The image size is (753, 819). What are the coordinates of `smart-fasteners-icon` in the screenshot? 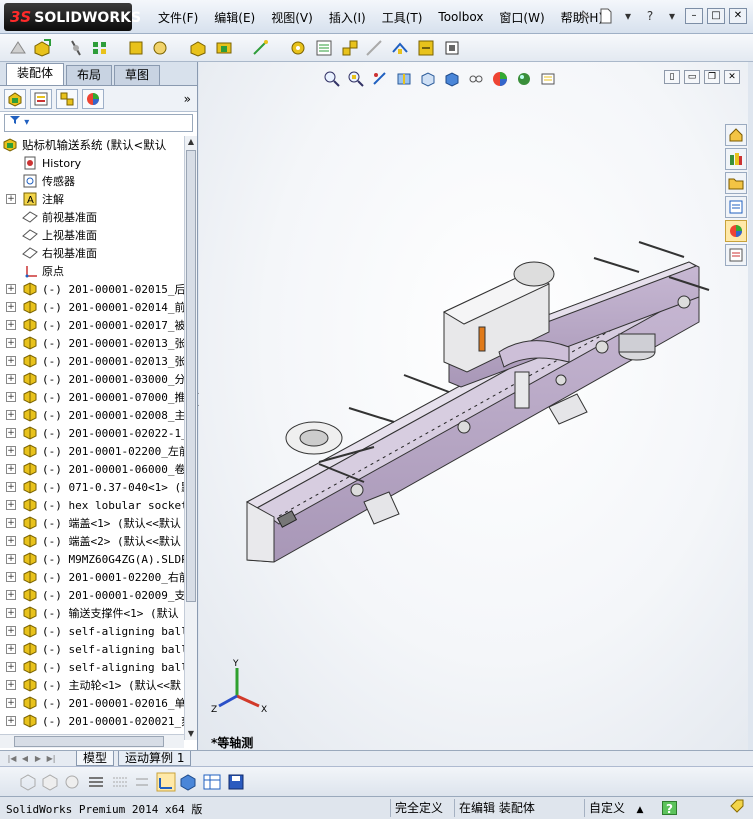 It's located at (136, 48).